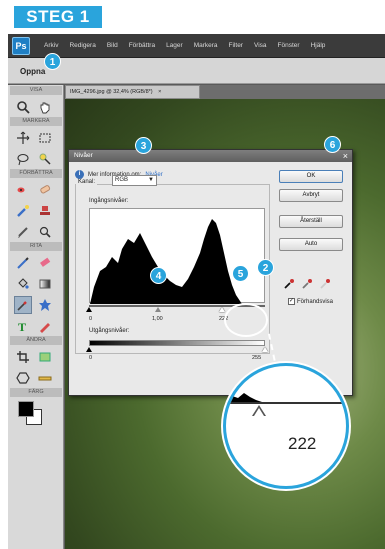 Image resolution: width=385 pixels, height=549 pixels. Describe the element at coordinates (51, 45) in the screenshot. I see `menu-arkiv: Arkiv` at that location.